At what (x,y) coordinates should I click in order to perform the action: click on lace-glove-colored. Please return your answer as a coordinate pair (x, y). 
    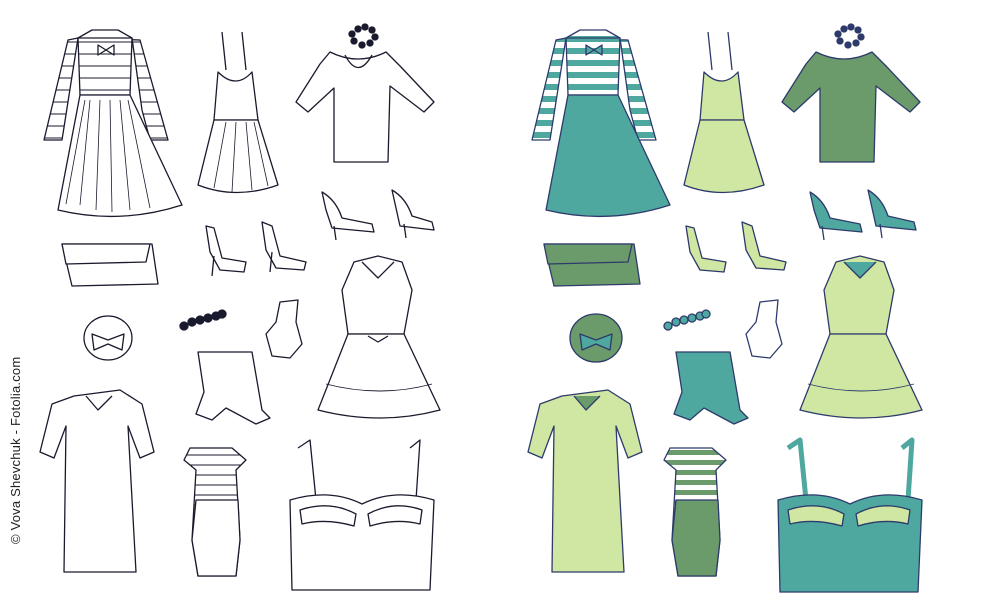
    Looking at the image, I should click on (764, 329).